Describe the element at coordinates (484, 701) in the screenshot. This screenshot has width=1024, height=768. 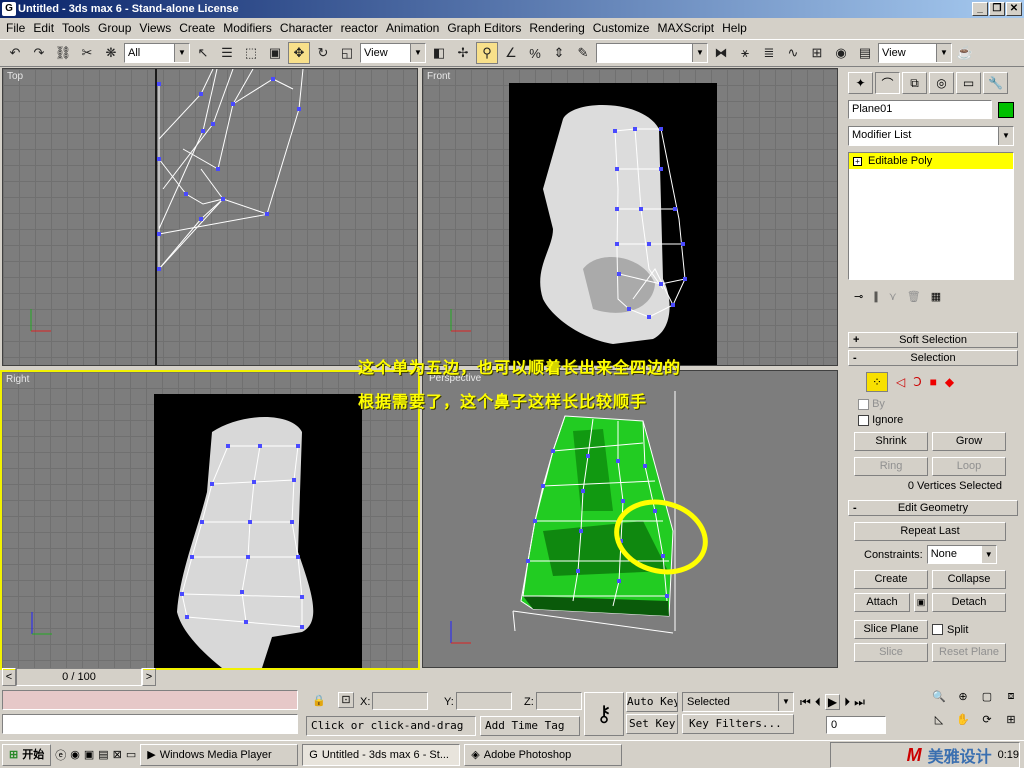
I see `y-coordinate-field` at that location.